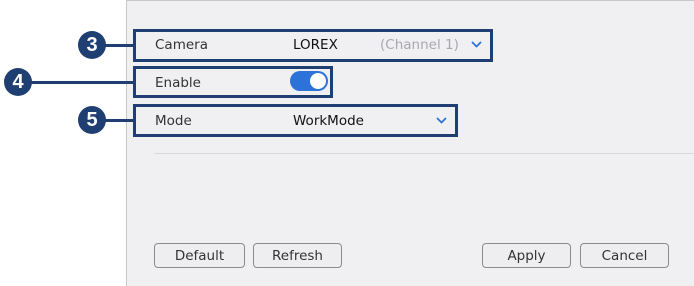  What do you see at coordinates (199, 255) in the screenshot?
I see `default-button: Default` at bounding box center [199, 255].